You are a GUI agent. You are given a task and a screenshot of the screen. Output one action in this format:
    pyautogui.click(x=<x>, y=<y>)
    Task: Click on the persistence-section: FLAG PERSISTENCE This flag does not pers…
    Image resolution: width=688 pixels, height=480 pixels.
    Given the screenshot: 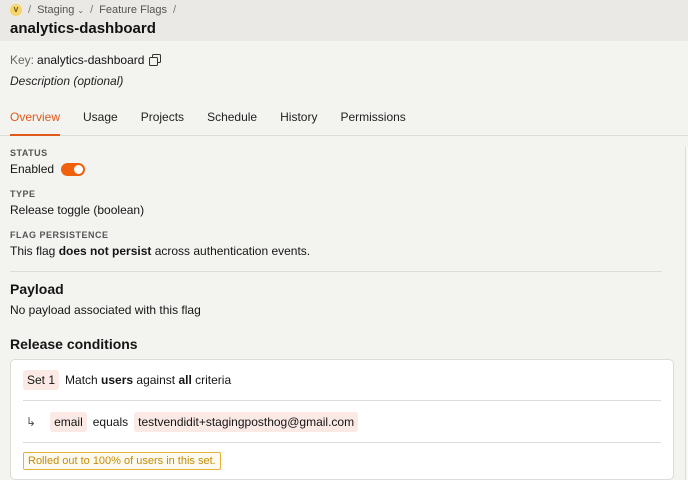 What is the action you would take?
    pyautogui.click(x=344, y=244)
    